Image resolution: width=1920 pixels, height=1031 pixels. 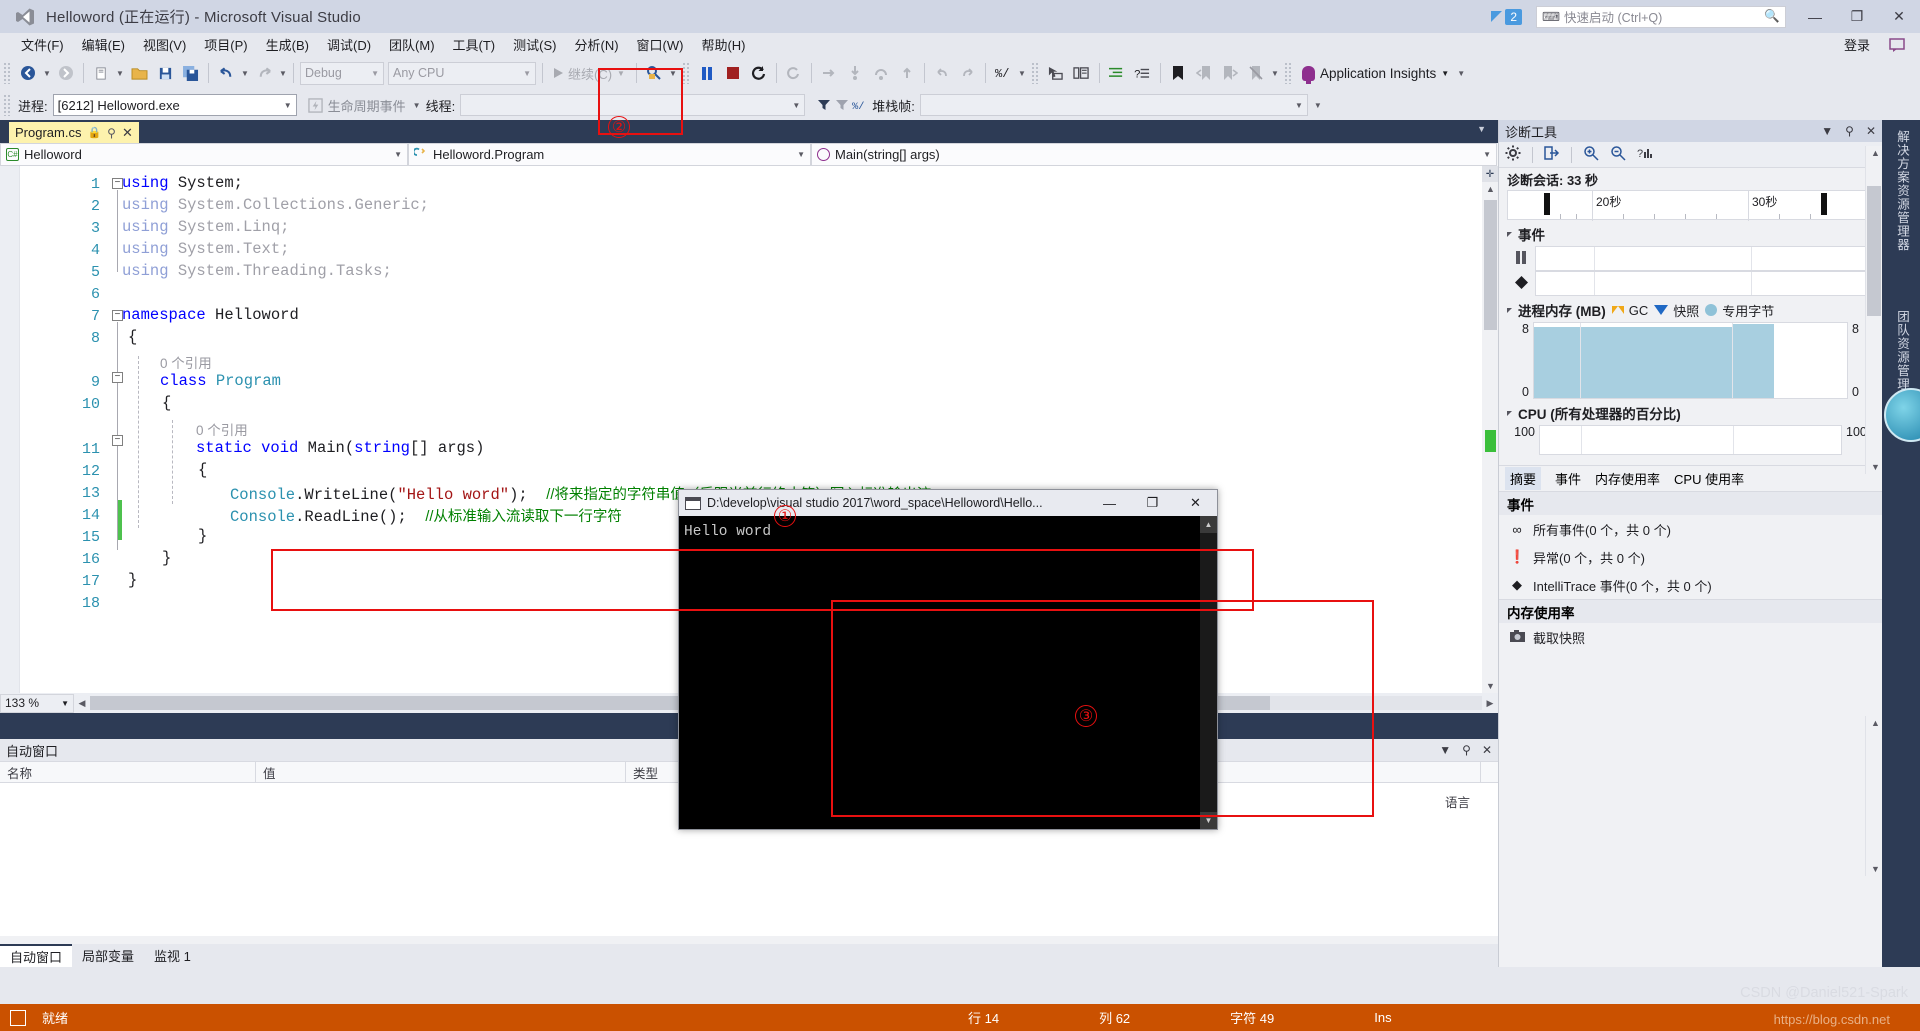 What do you see at coordinates (47, 73) in the screenshot?
I see `navigate-back-caret: ▼` at bounding box center [47, 73].